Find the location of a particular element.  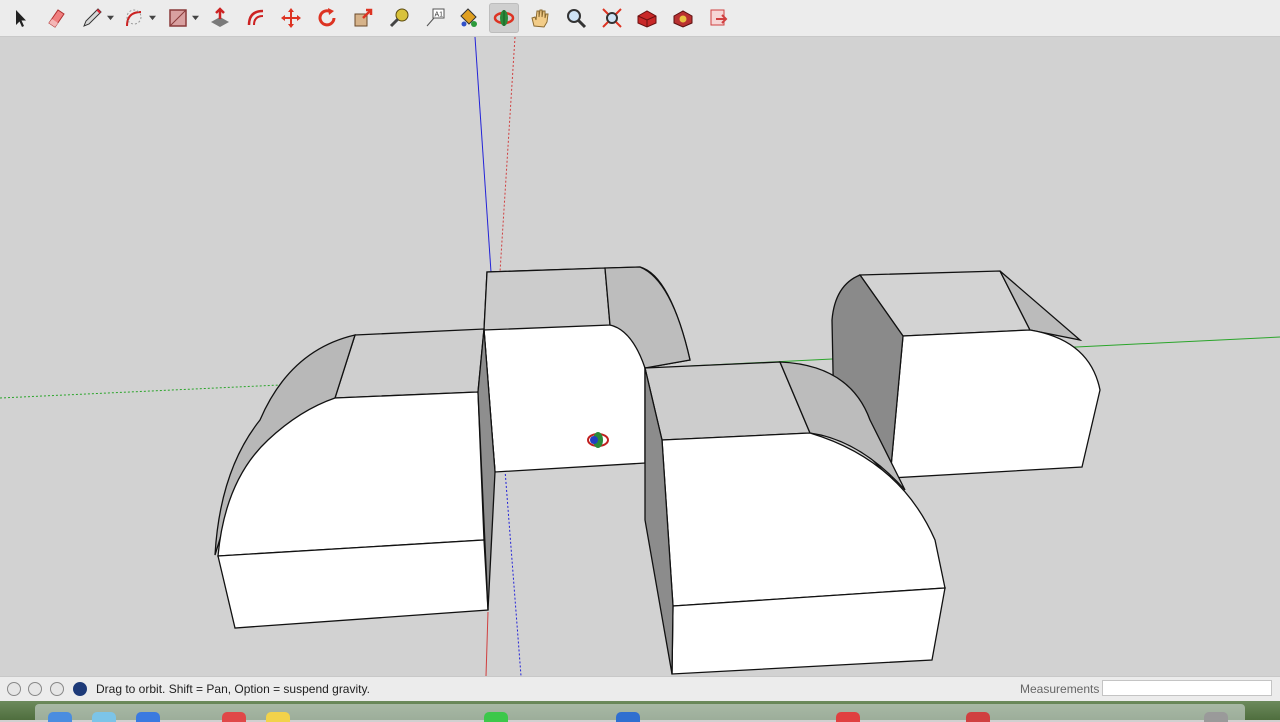

3d-warehouse-tool-button is located at coordinates (647, 18).